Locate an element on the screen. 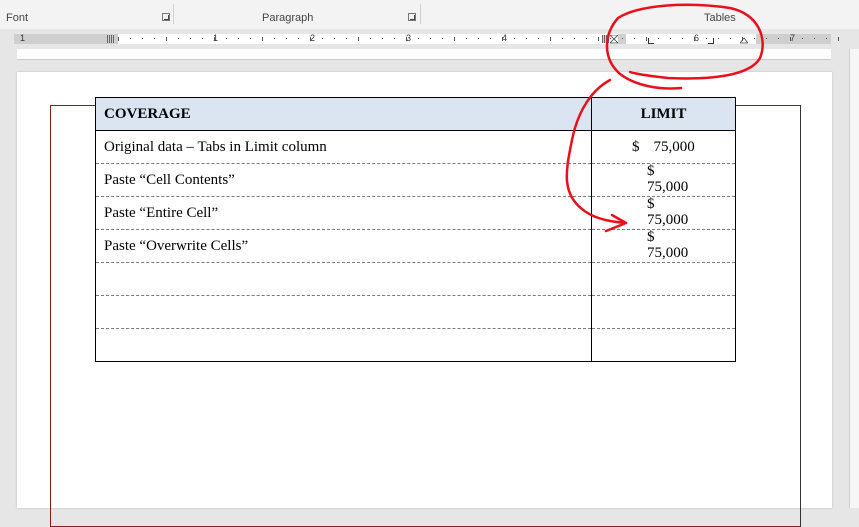  horizontal-ruler: 1 1 2 3 4 6 7 is located at coordinates (426, 38).